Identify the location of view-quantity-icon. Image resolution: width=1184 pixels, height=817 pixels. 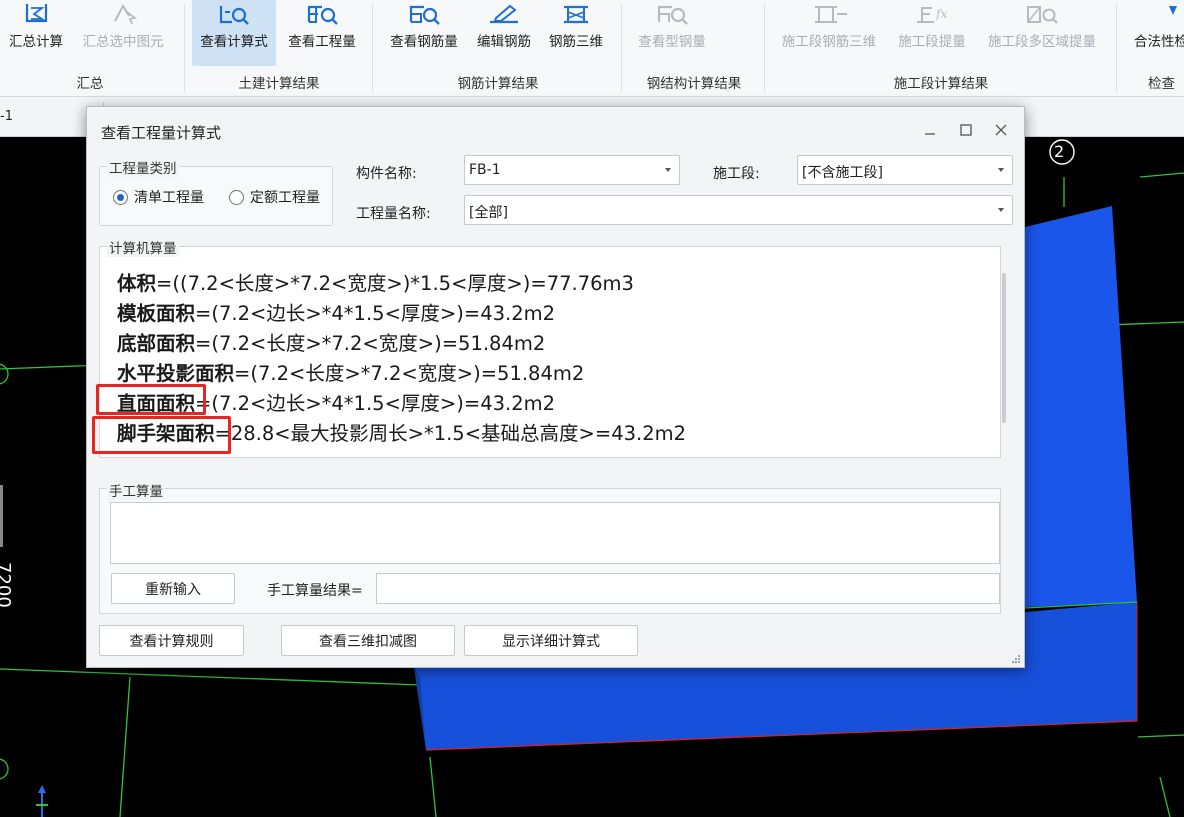
(322, 13).